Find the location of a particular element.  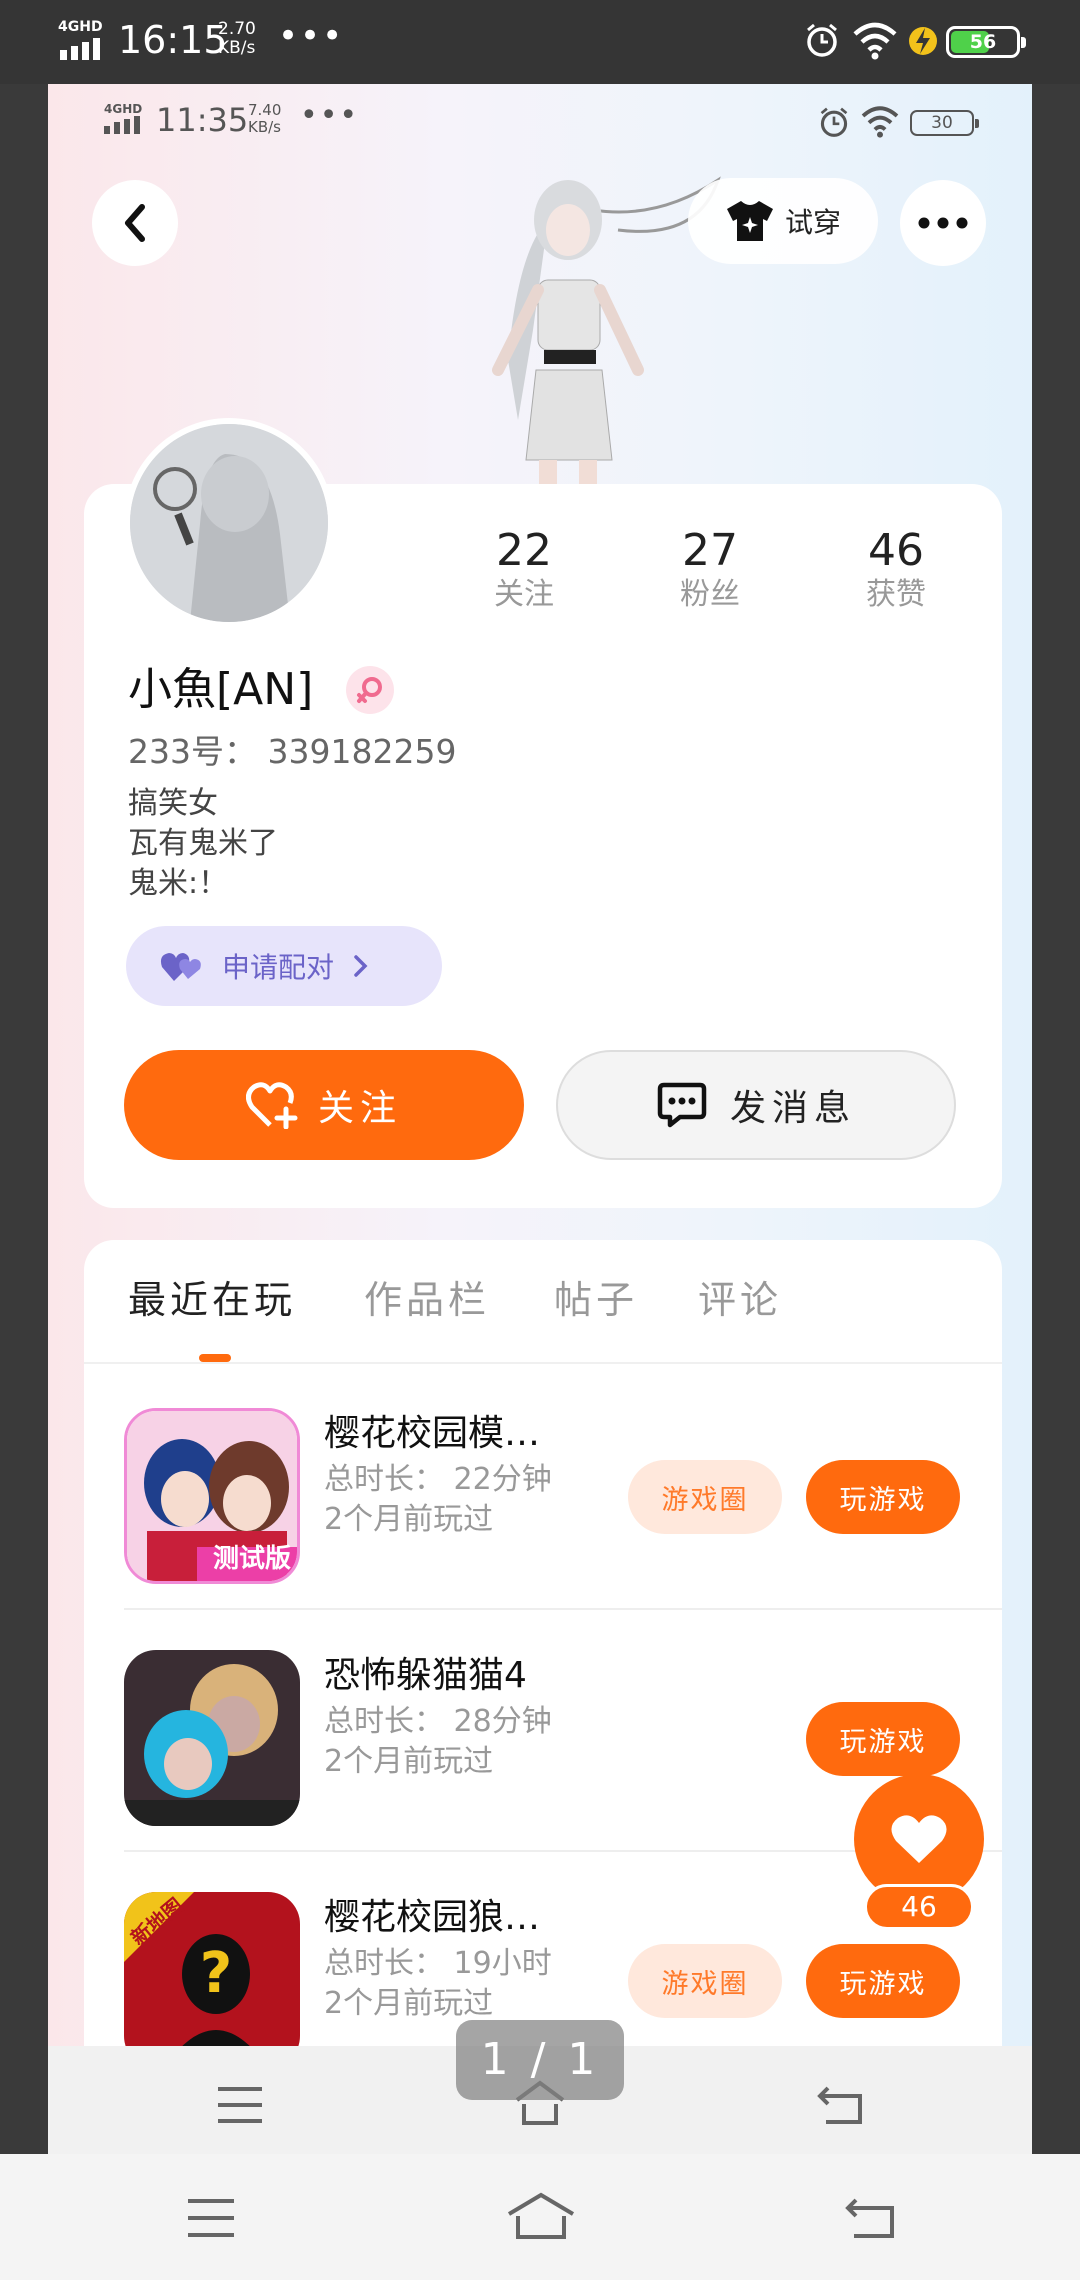

battery-icon: 30 is located at coordinates (944, 123).